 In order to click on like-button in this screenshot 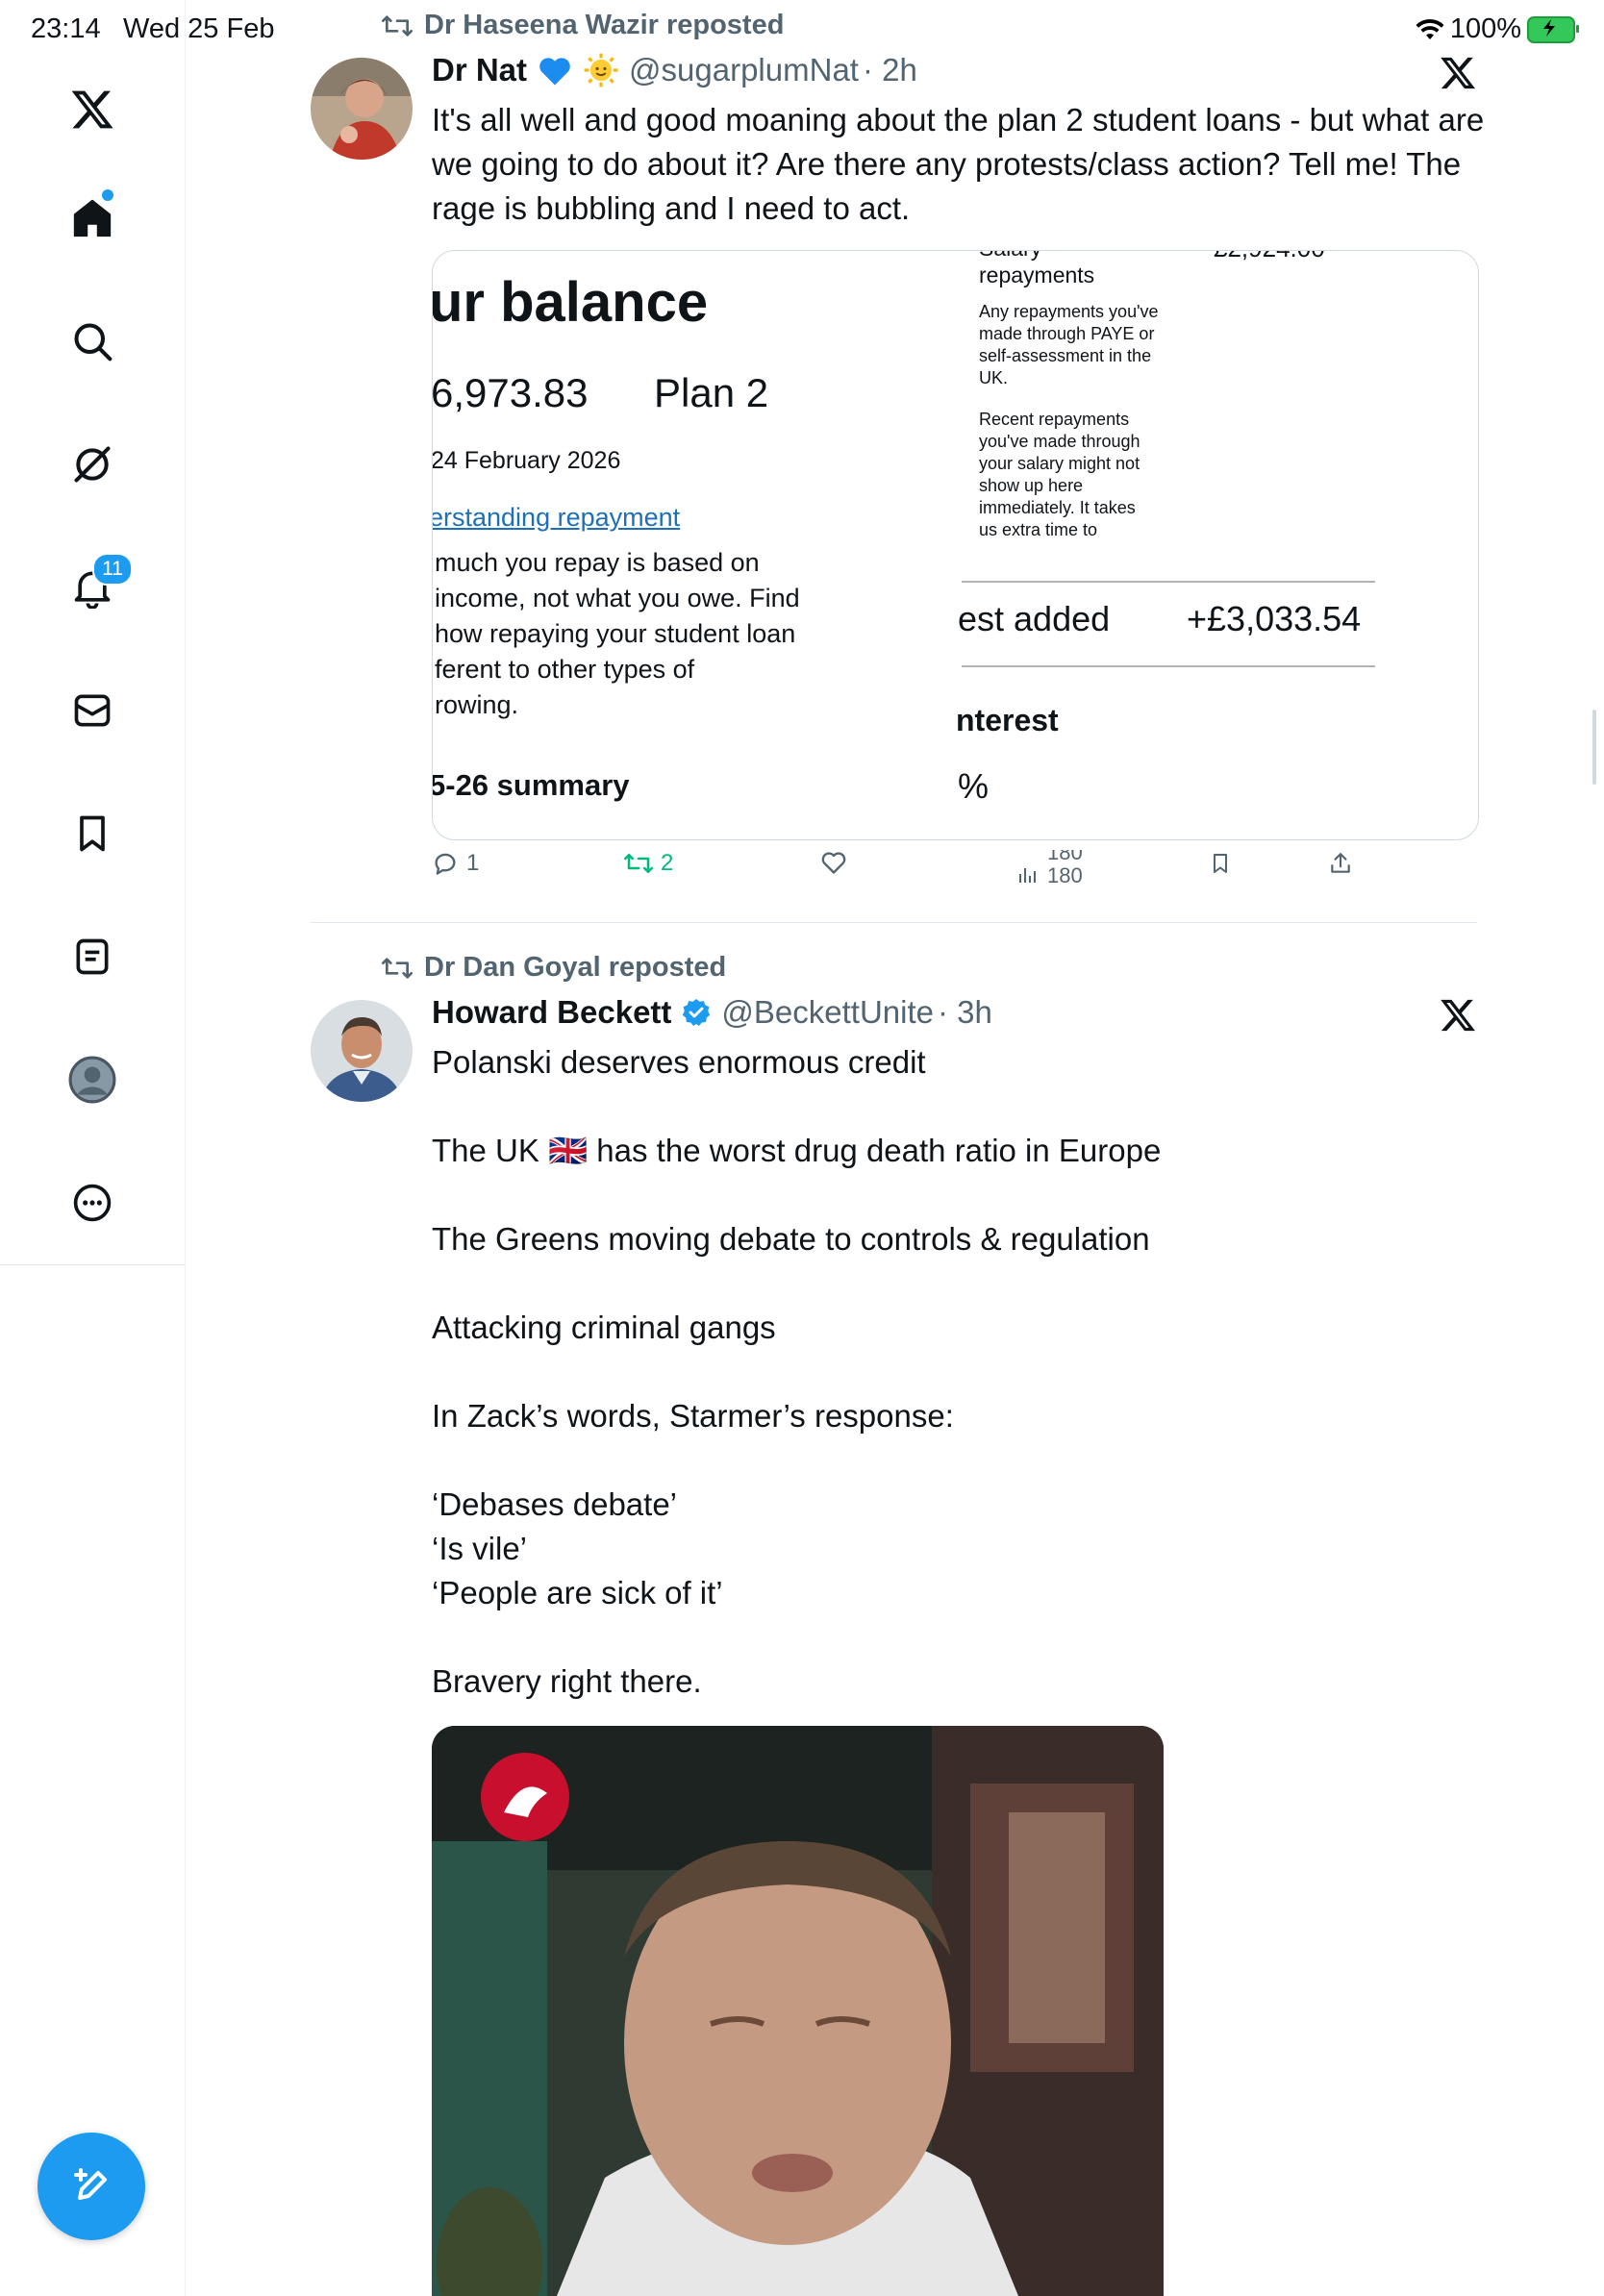, I will do `click(833, 862)`.